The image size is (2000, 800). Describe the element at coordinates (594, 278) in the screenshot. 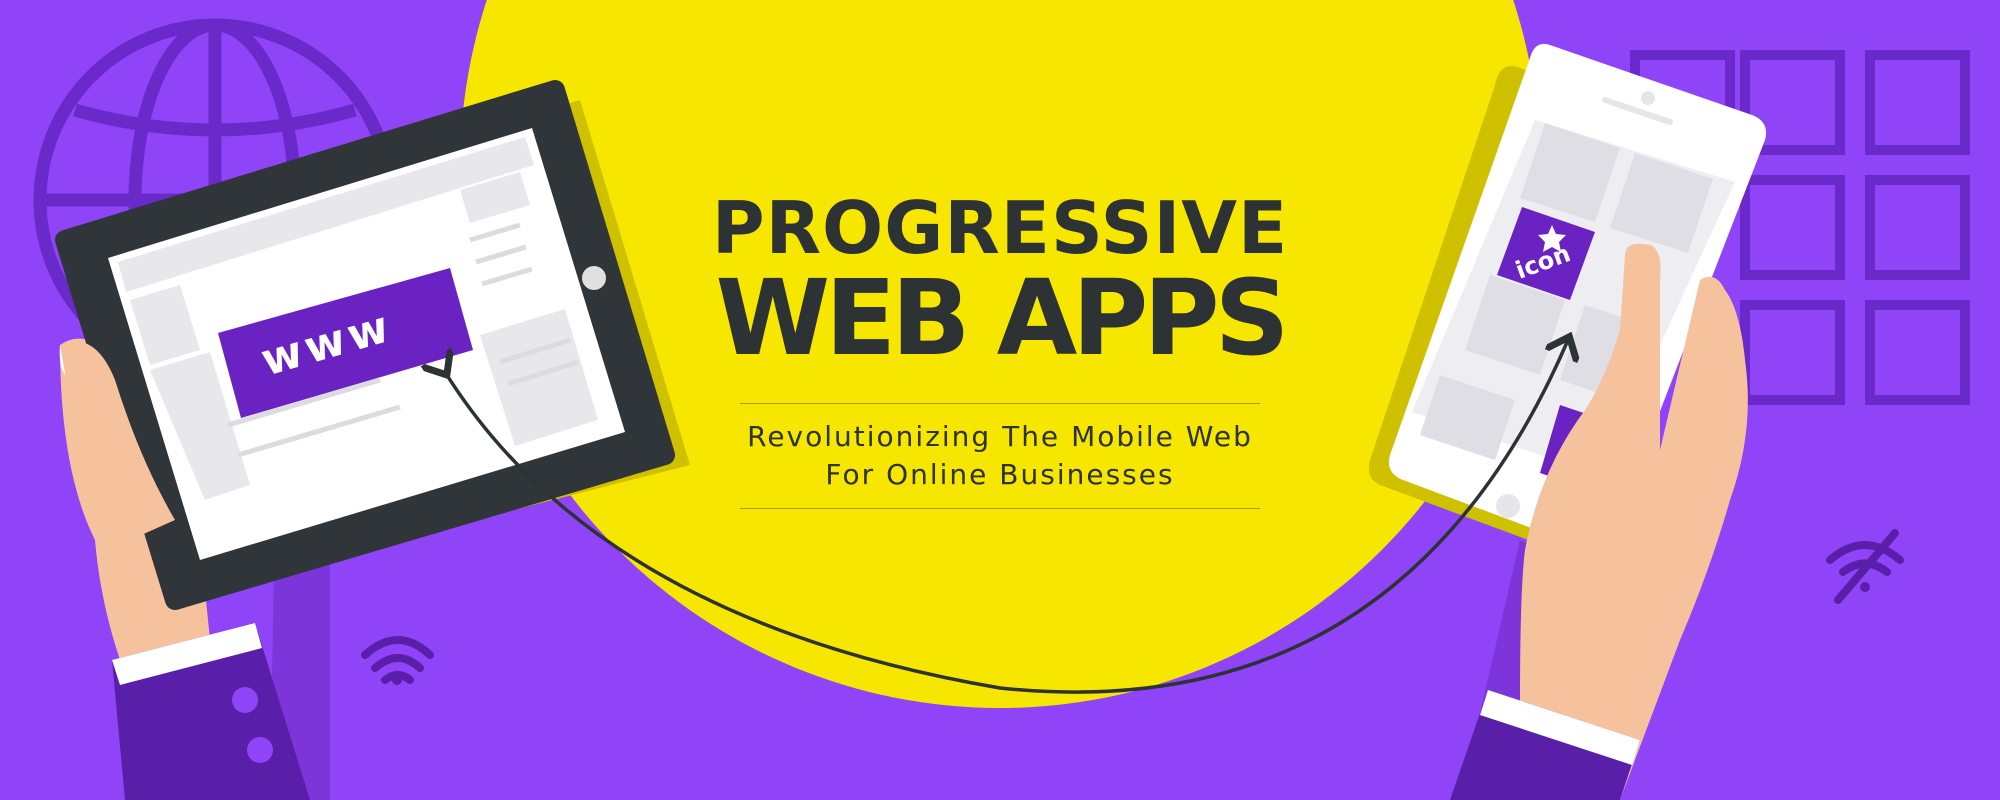

I see `tablet-home-button` at that location.